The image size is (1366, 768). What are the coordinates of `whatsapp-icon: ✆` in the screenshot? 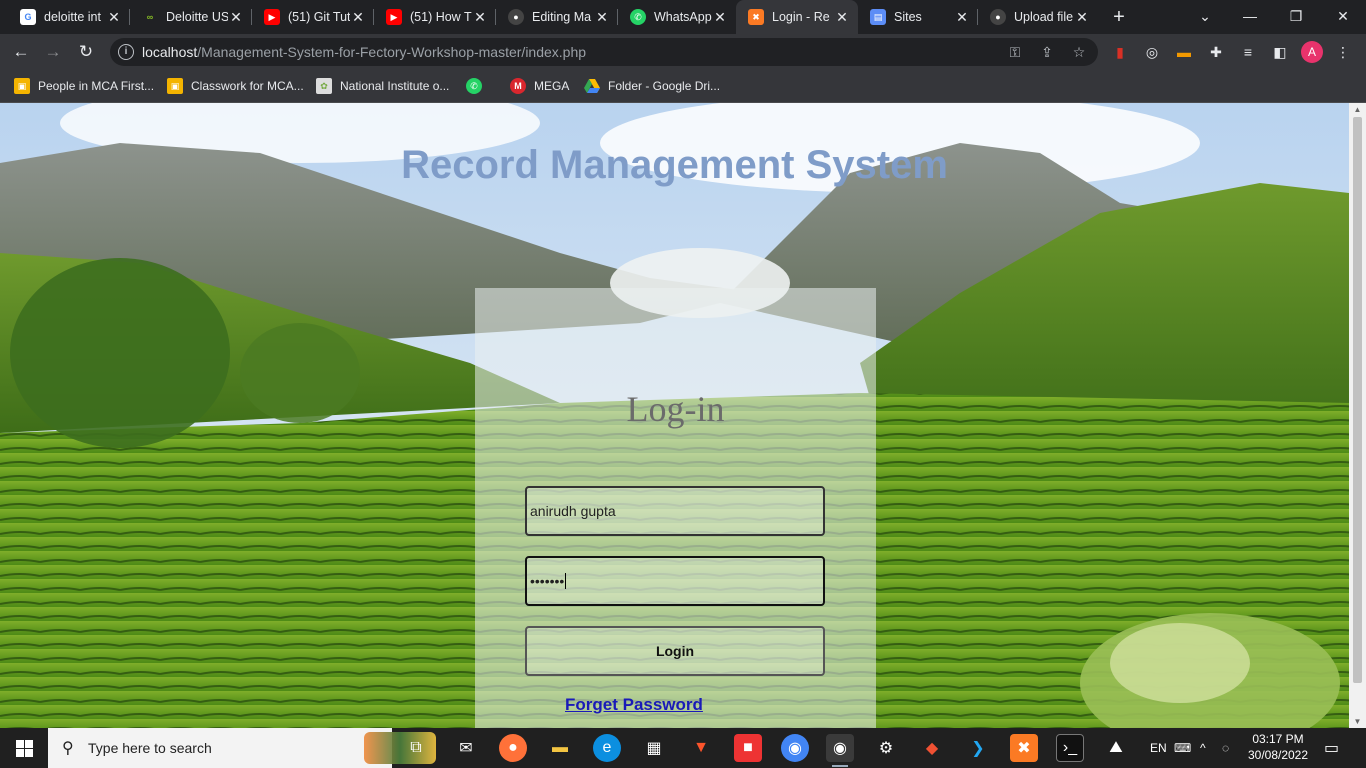 It's located at (638, 17).